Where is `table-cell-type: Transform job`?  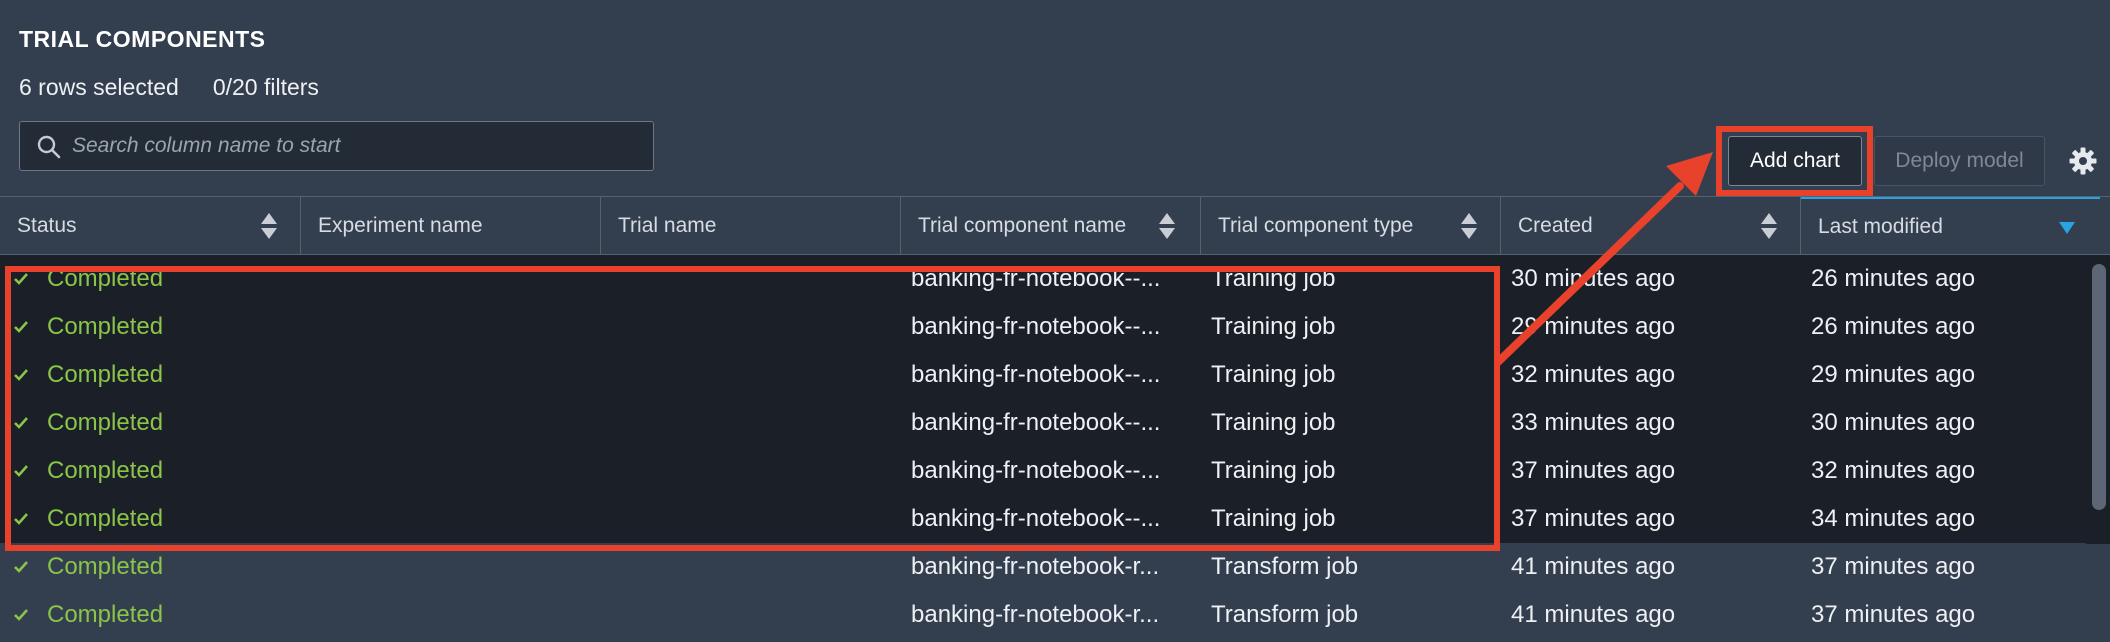
table-cell-type: Transform job is located at coordinates (1351, 615).